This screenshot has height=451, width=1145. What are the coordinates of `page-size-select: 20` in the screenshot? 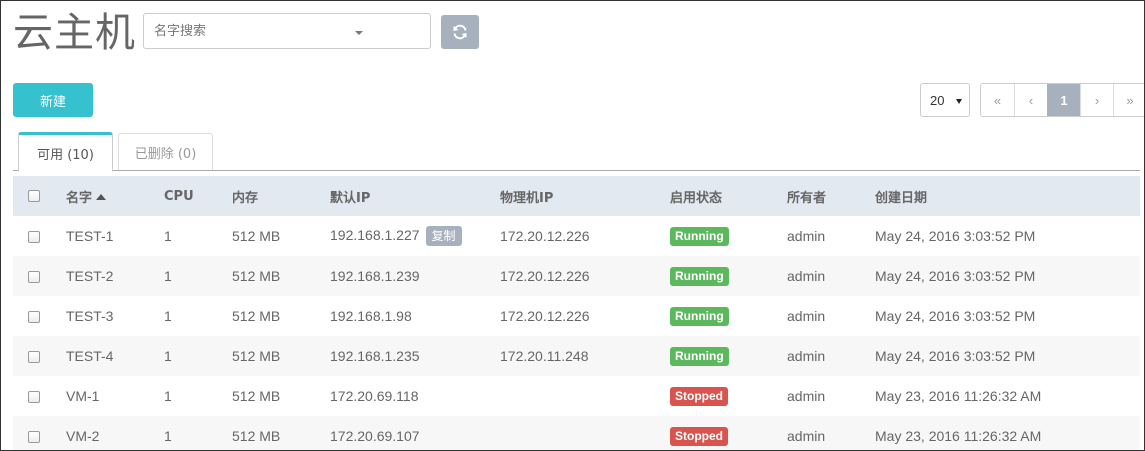 It's located at (945, 100).